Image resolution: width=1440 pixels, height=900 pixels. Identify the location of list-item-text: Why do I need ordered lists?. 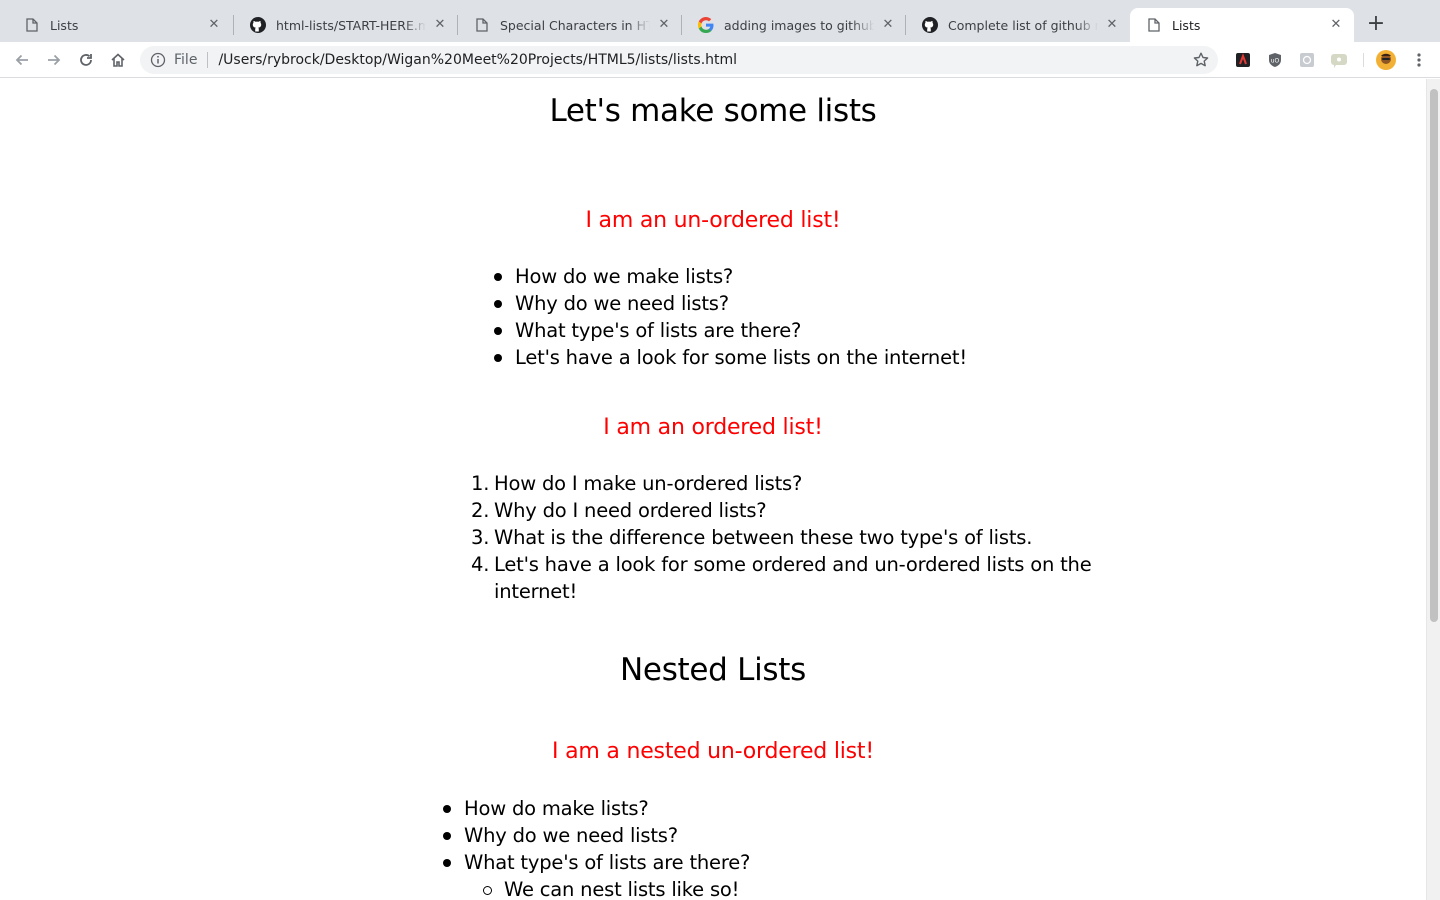
(630, 510).